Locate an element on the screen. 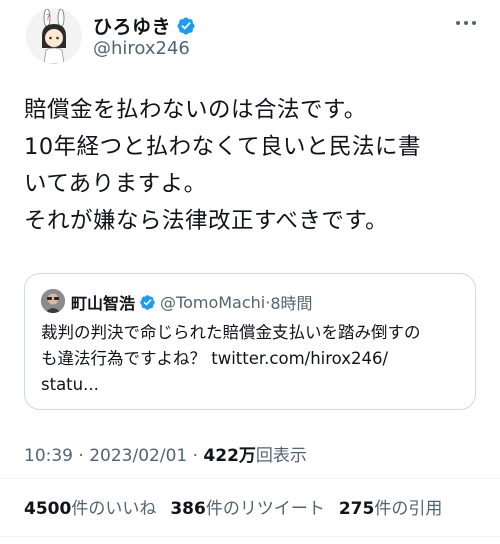 This screenshot has height=544, width=500. likes-stat: 4500件のいいね is located at coordinates (90, 506).